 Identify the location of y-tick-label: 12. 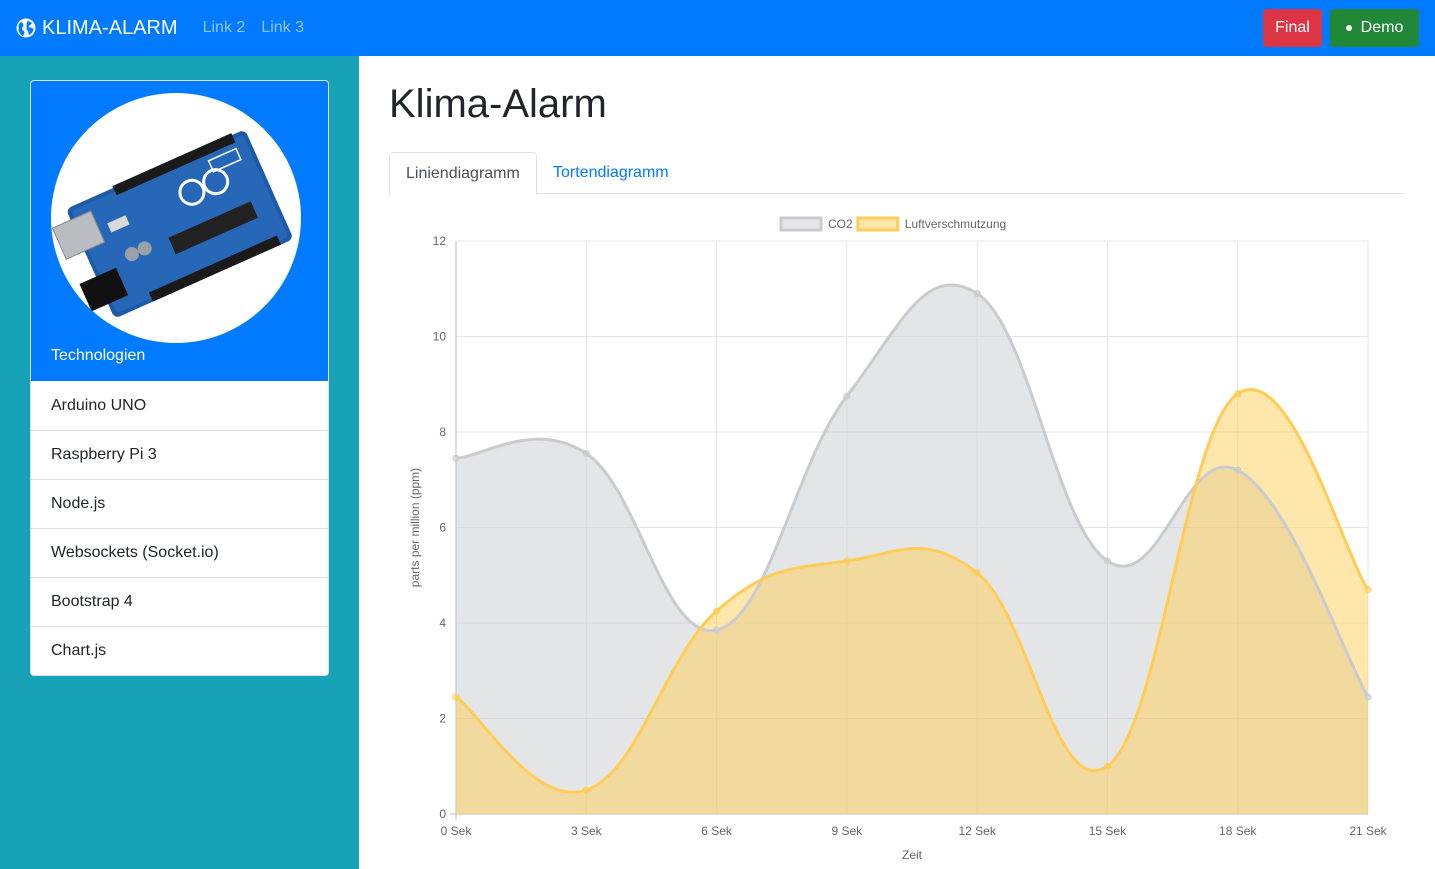
(440, 241).